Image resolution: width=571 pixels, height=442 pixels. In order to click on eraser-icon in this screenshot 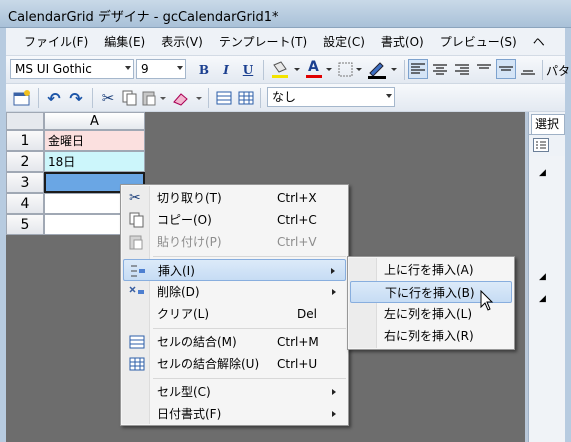, I will do `click(187, 99)`.